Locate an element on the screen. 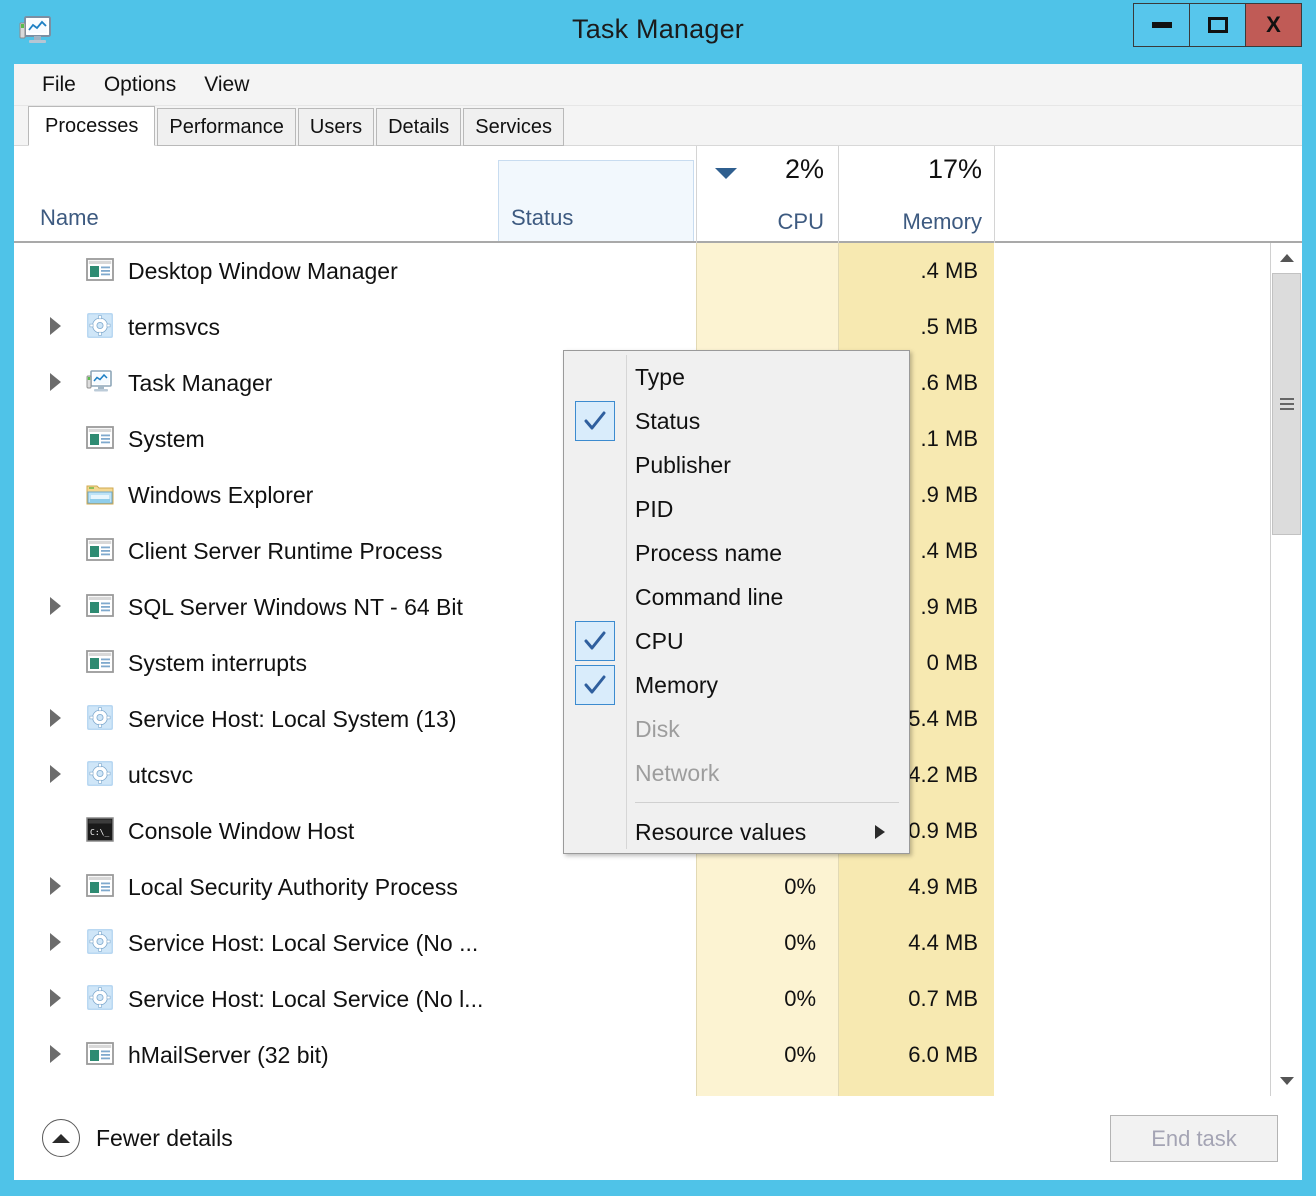 This screenshot has height=1196, width=1316. cpu-total-percent: 2% is located at coordinates (804, 169).